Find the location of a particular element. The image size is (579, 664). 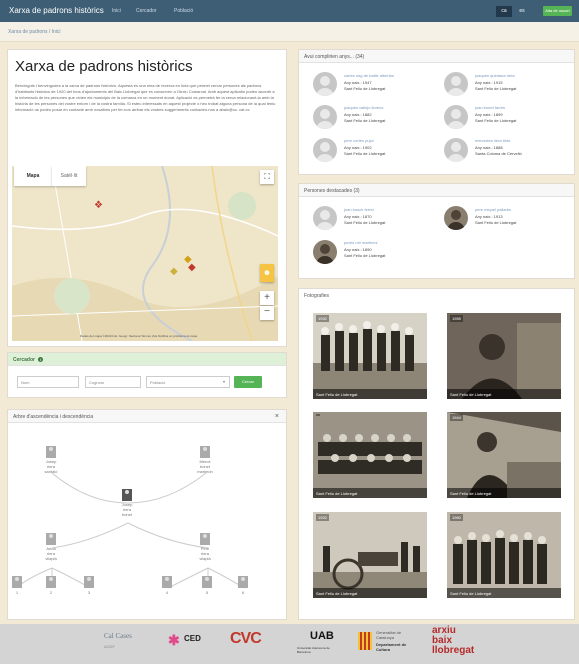

zoom-out-button: − is located at coordinates (267, 313).